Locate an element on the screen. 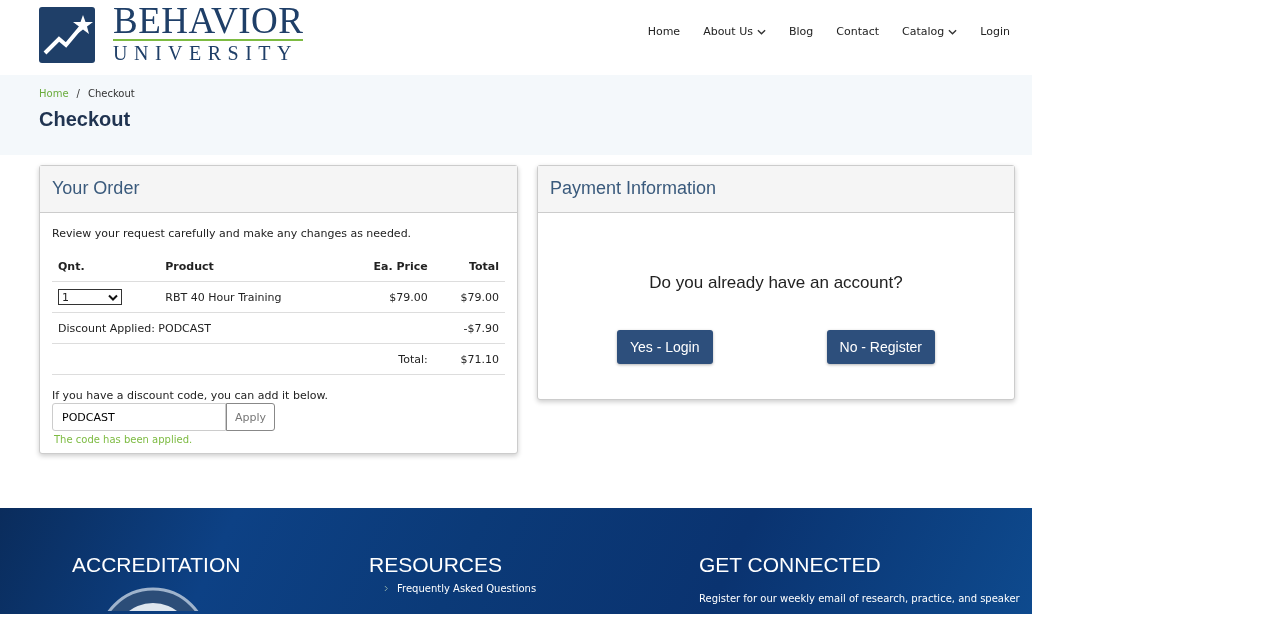 The image size is (1279, 624). intro-text: Review your request carefully and make any changes as needed. is located at coordinates (232, 233).